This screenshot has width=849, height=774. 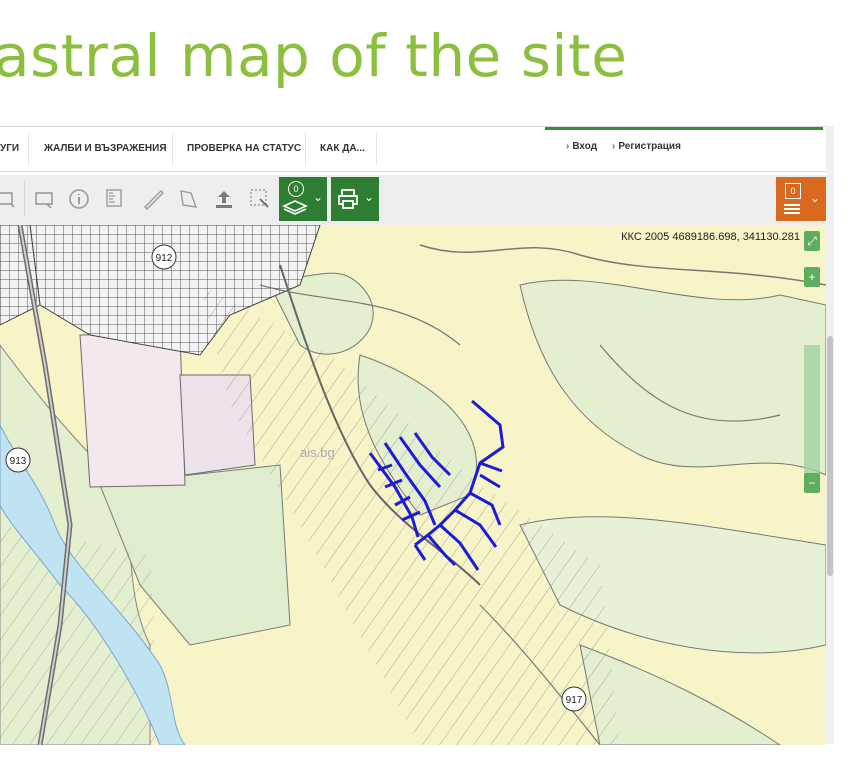 I want to click on map-label-917: 917, so click(x=574, y=699).